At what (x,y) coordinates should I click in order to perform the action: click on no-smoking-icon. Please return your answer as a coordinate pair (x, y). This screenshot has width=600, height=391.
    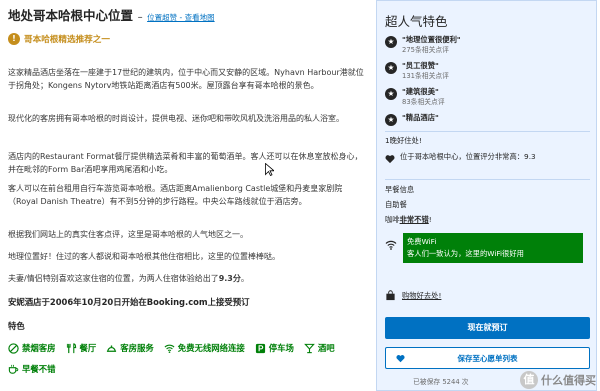
    Looking at the image, I should click on (13, 348).